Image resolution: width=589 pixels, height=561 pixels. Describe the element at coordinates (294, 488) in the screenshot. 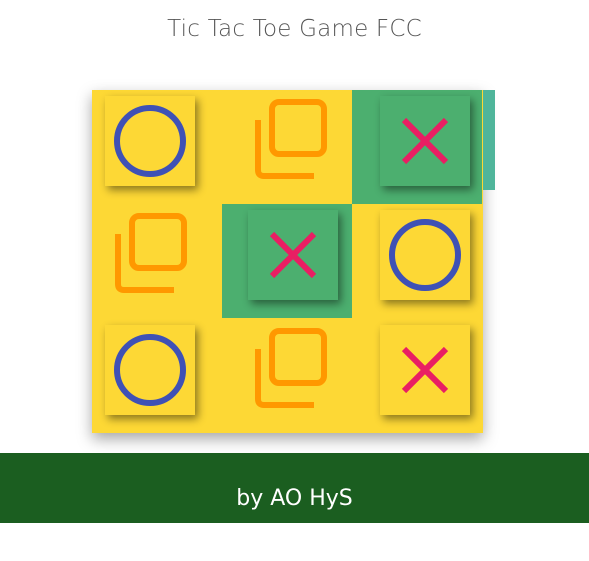

I see `footer-credit: by AO HyS` at that location.